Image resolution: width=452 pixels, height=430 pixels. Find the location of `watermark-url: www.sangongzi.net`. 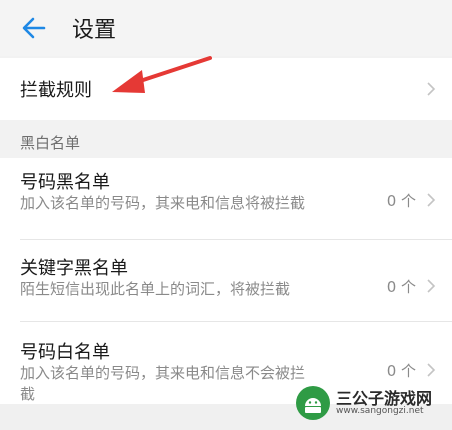

watermark-url: www.sangongzi.net is located at coordinates (380, 411).